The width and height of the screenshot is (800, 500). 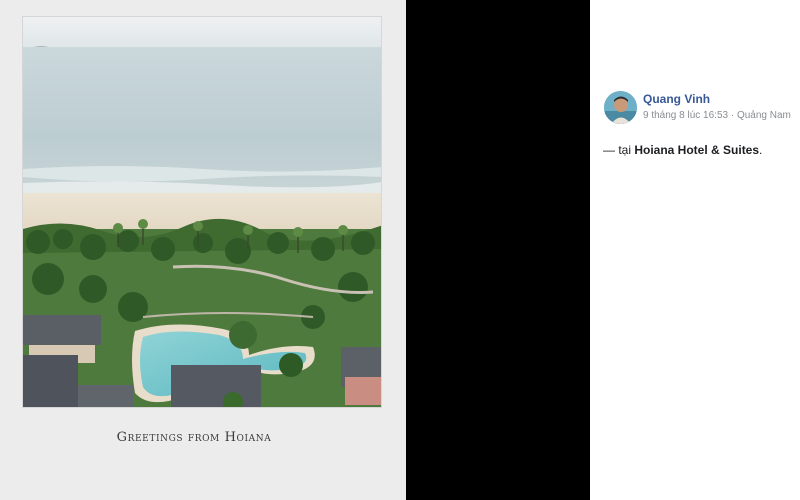 I want to click on author-name-link: Quang Vinh, so click(x=676, y=99).